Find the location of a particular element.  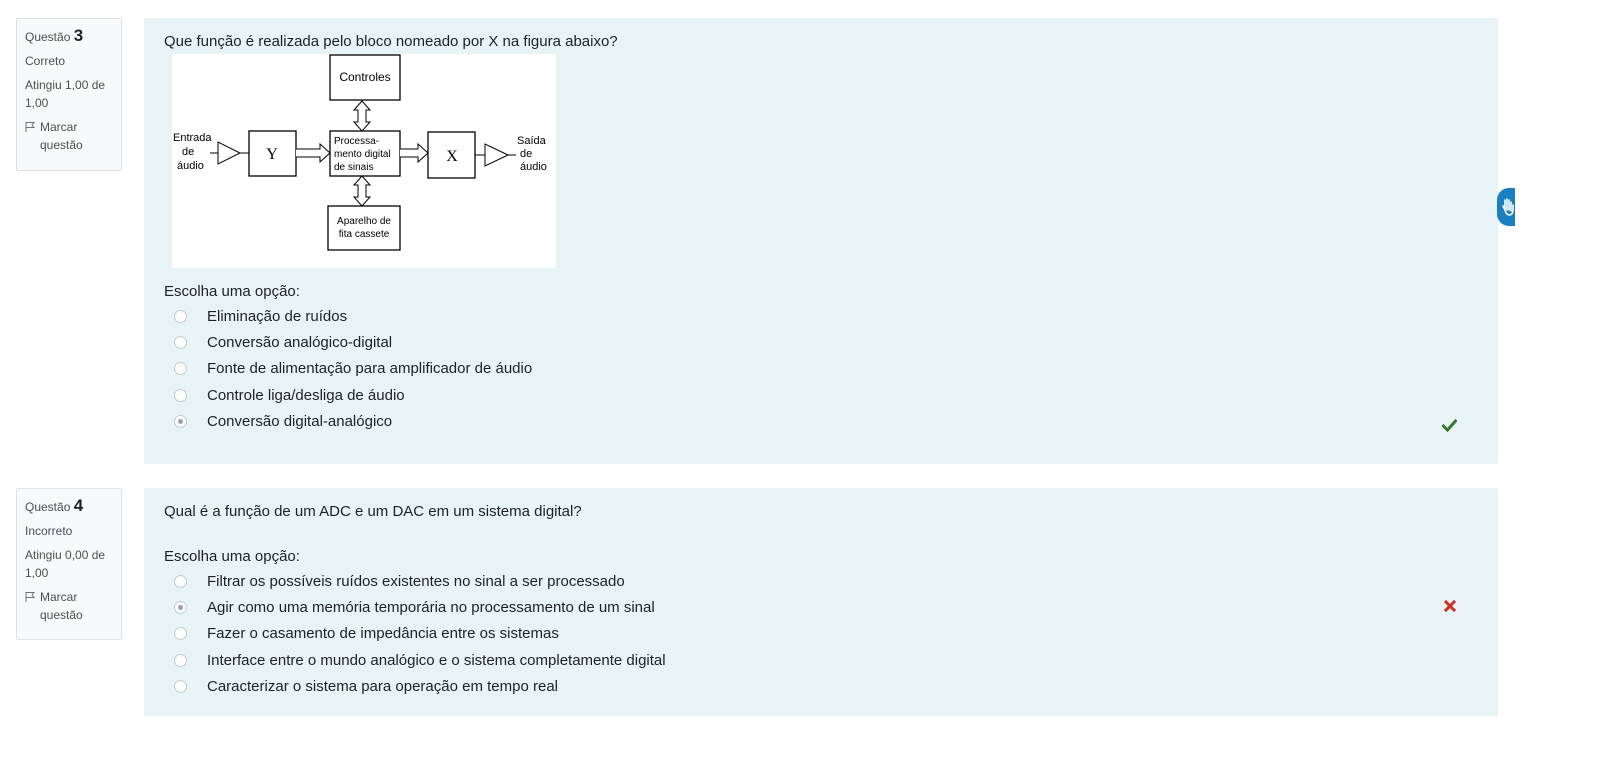

question-status: Correto is located at coordinates (45, 61).